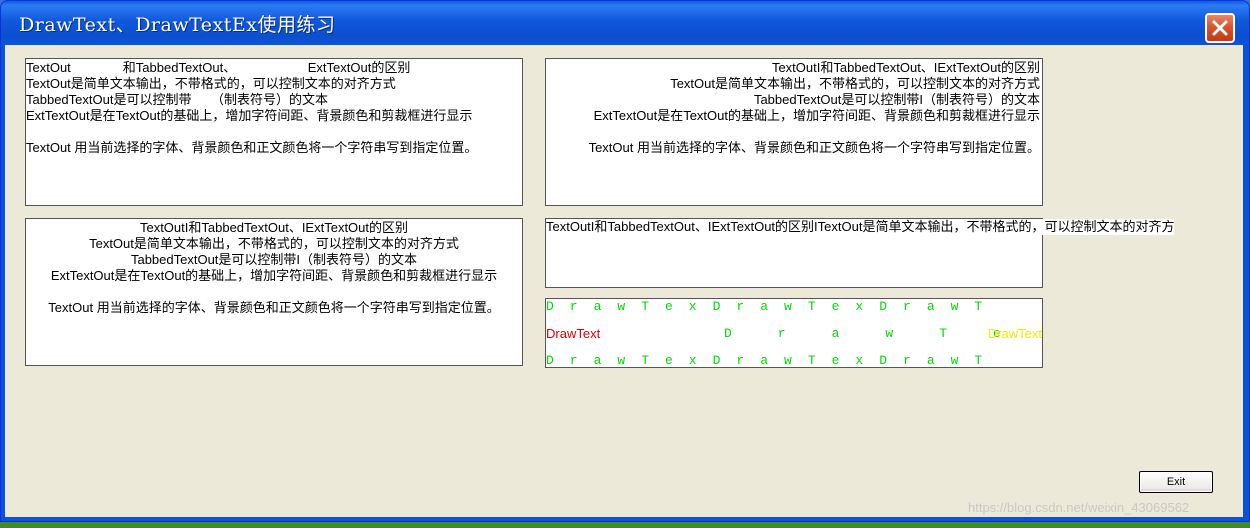 The width and height of the screenshot is (1250, 528). Describe the element at coordinates (855, 83) in the screenshot. I see `panel2-line: TextOut是简单文本输出，不带格式的，可以控制文本的对齐方式` at that location.